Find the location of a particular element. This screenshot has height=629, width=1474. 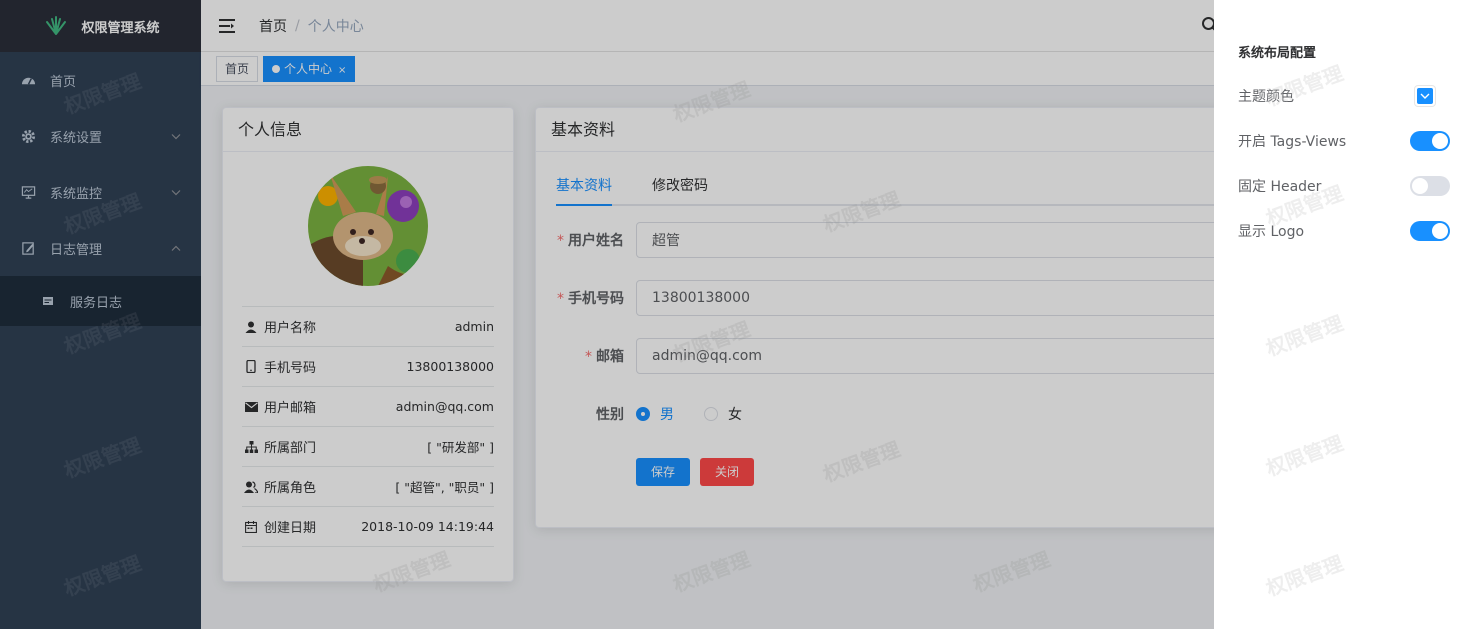

color-swatch is located at coordinates (1425, 95).